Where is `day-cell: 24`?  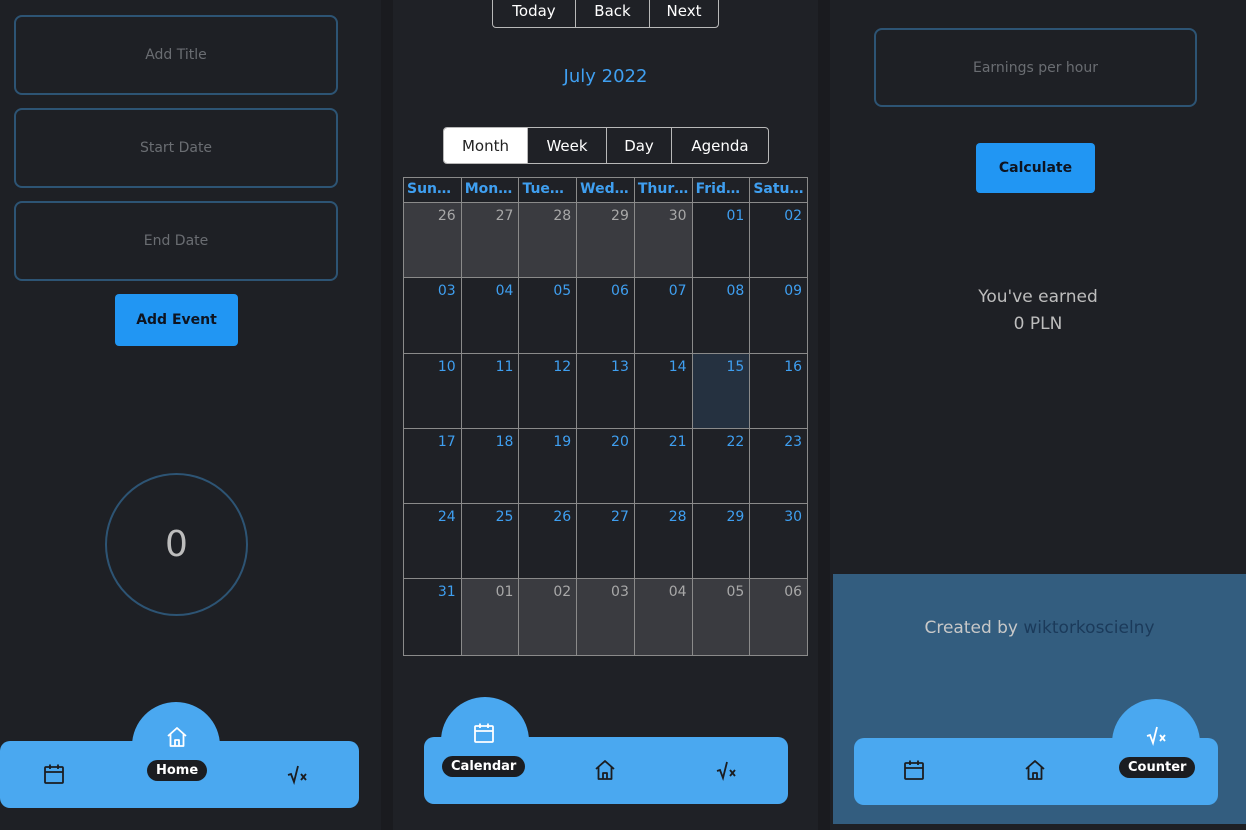
day-cell: 24 is located at coordinates (433, 541).